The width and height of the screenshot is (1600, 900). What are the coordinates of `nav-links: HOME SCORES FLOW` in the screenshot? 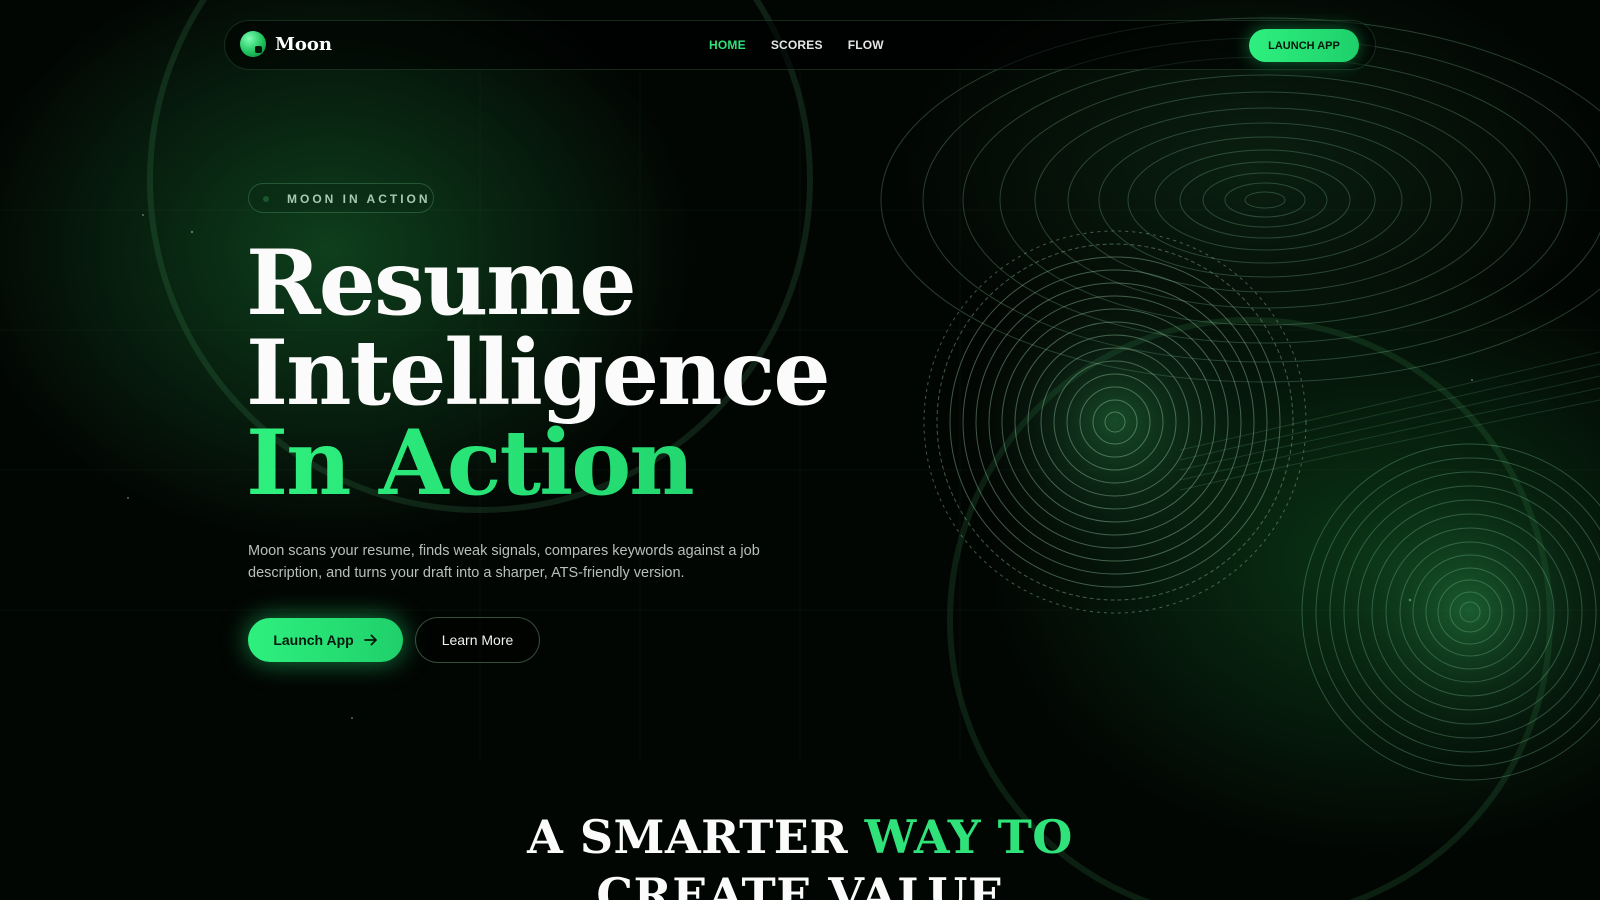 It's located at (809, 45).